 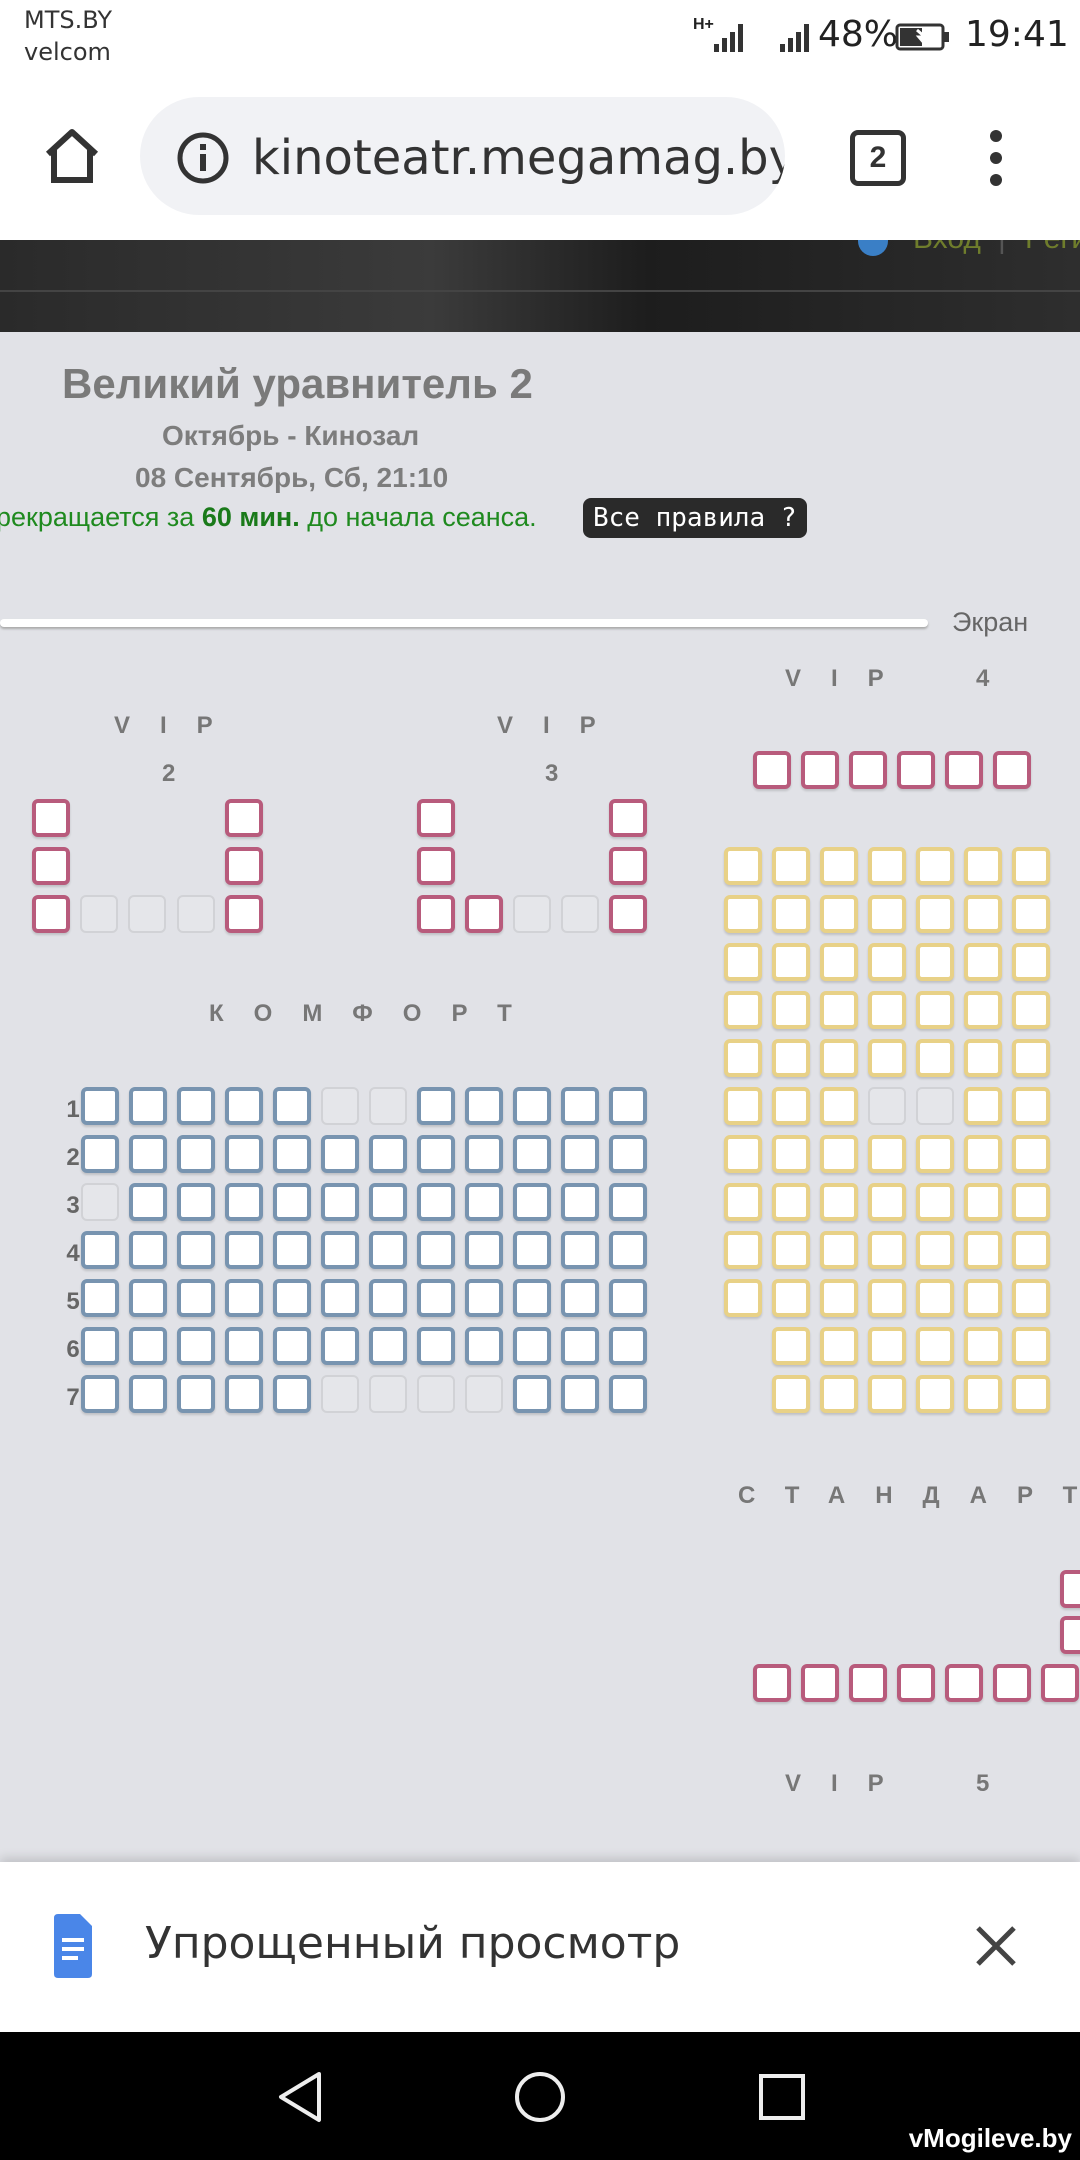 What do you see at coordinates (462, 156) in the screenshot?
I see `url-bar: kinoteatr.megamag.by/r` at bounding box center [462, 156].